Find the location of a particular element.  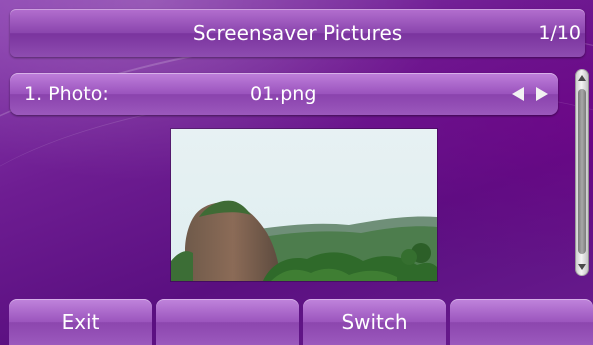

scroll-up-icon is located at coordinates (582, 78).